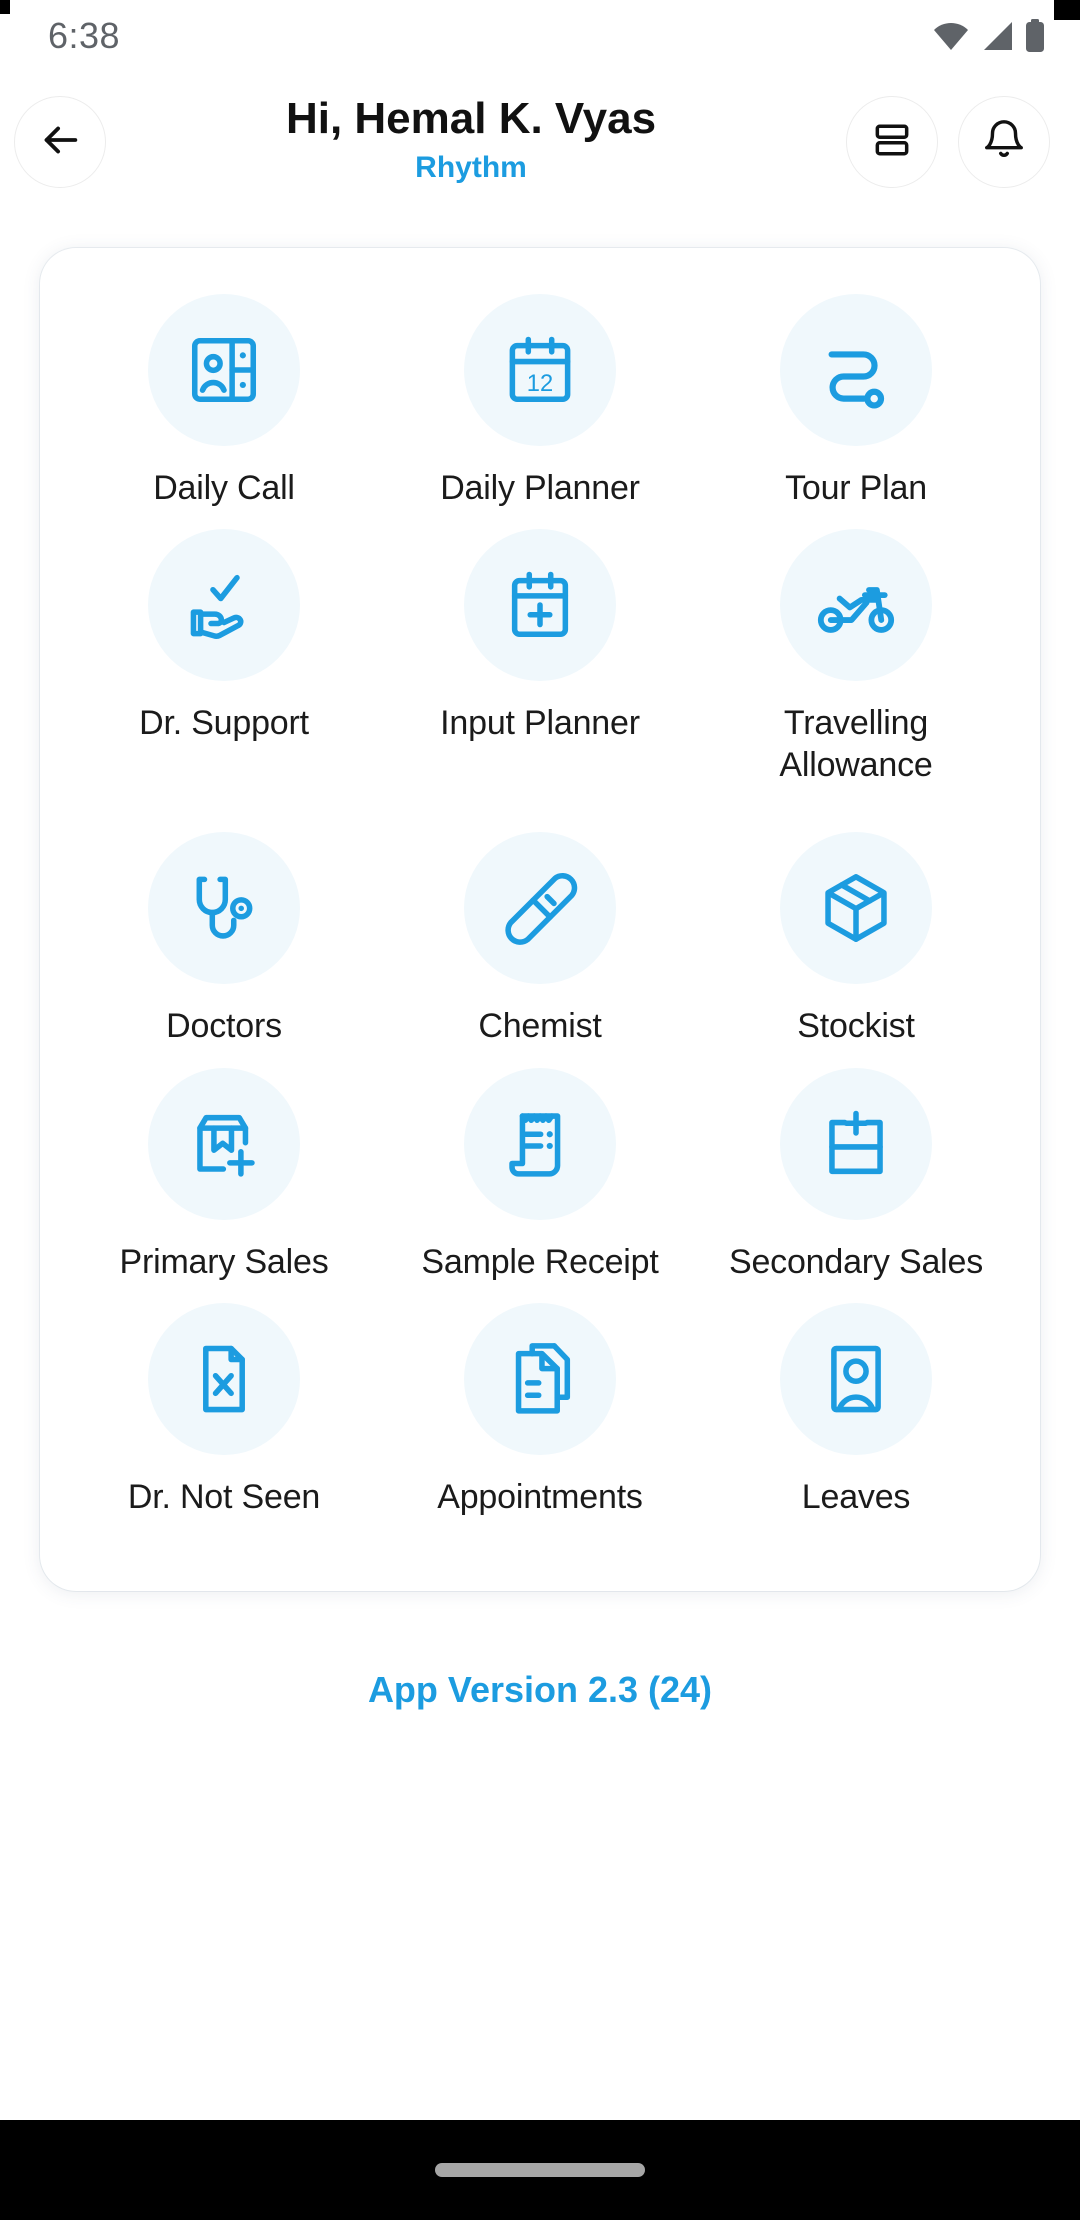 The image size is (1080, 2220). What do you see at coordinates (856, 605) in the screenshot?
I see `motorcycle-icon` at bounding box center [856, 605].